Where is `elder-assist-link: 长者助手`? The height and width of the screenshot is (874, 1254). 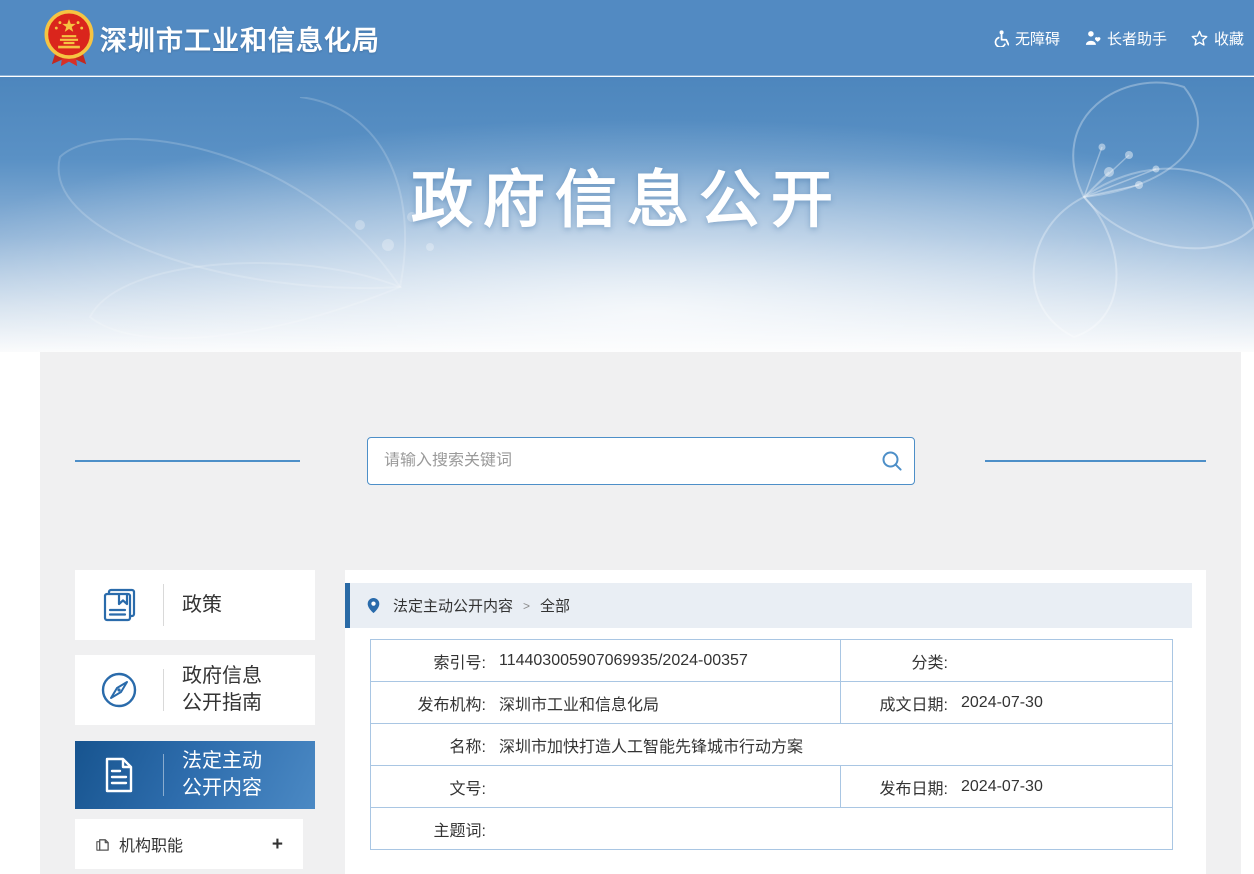
elder-assist-link: 长者助手 is located at coordinates (1125, 38).